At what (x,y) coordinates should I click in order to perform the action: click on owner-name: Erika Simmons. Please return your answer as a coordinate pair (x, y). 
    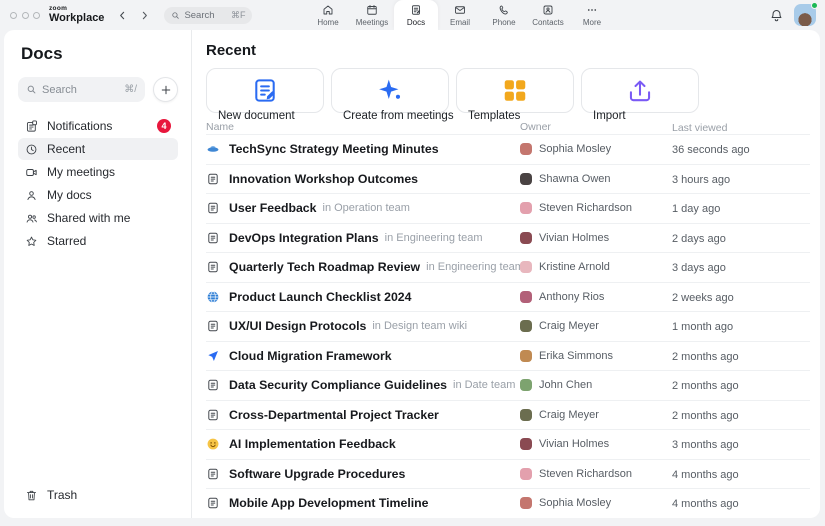
    Looking at the image, I should click on (576, 355).